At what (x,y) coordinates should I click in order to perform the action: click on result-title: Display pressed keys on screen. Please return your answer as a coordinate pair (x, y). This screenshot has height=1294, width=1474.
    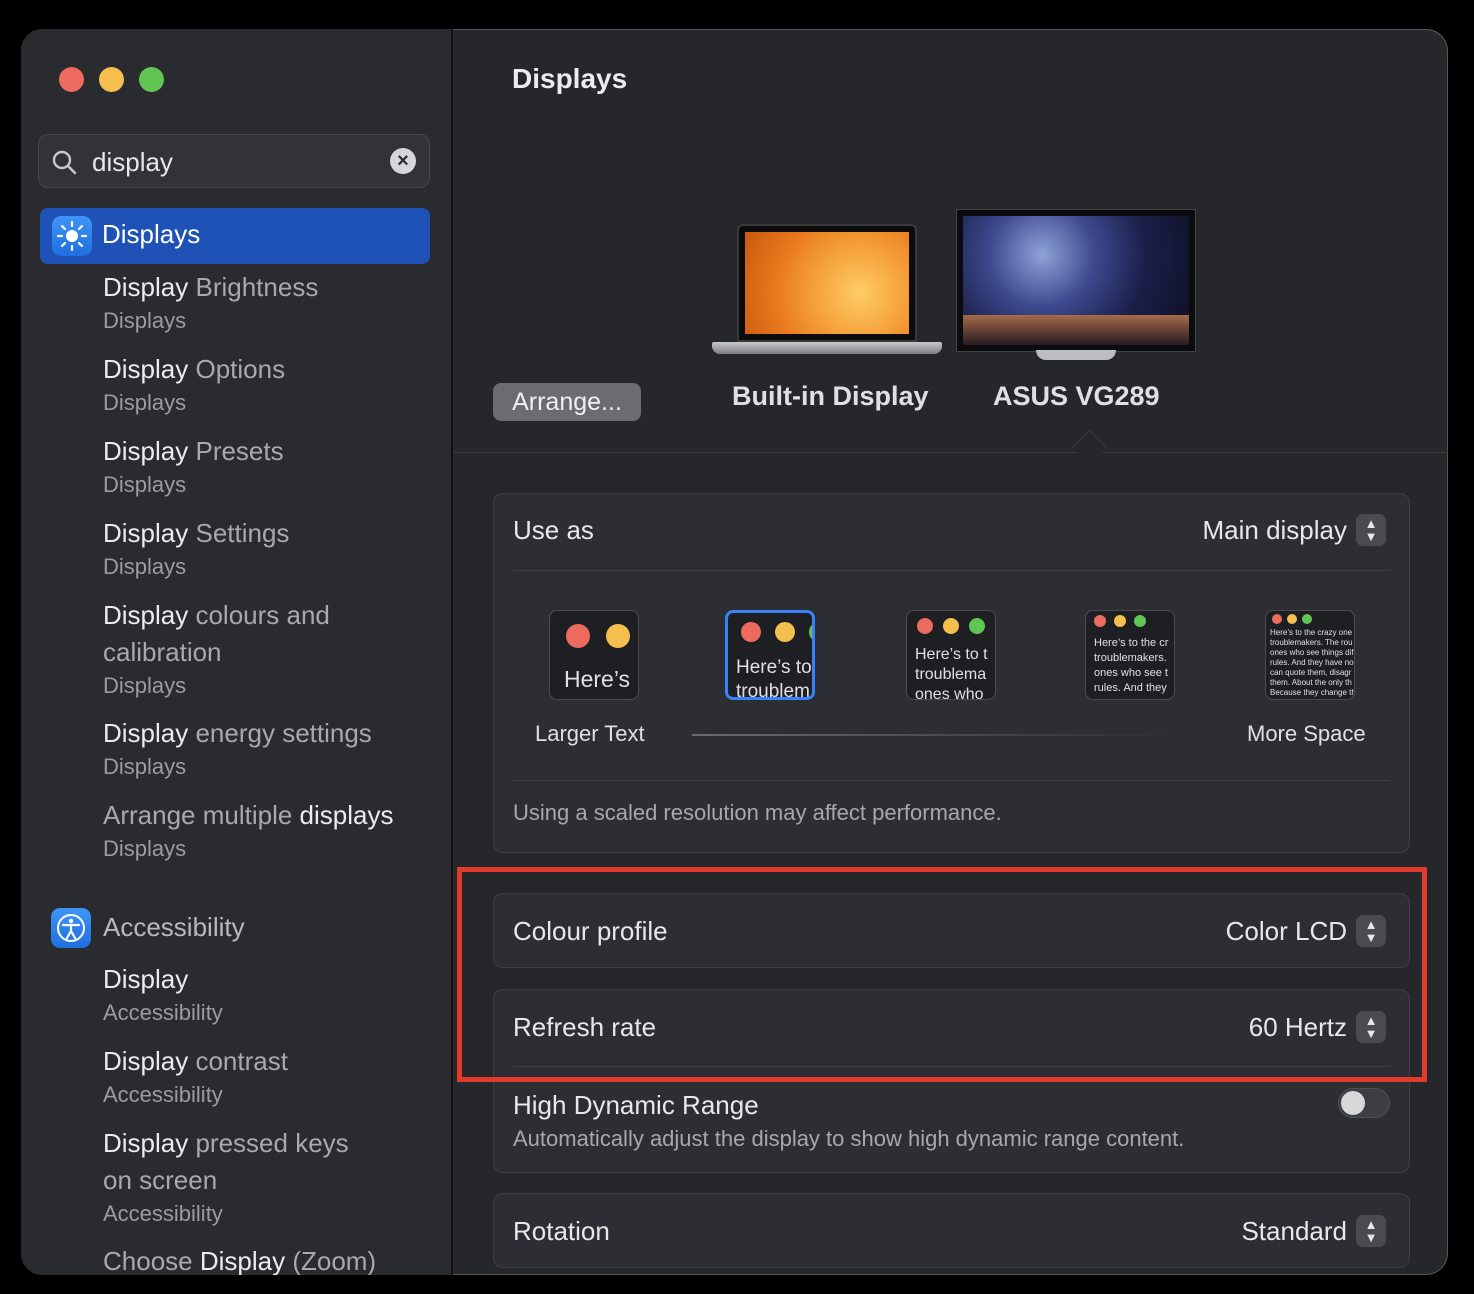
    Looking at the image, I should click on (226, 1161).